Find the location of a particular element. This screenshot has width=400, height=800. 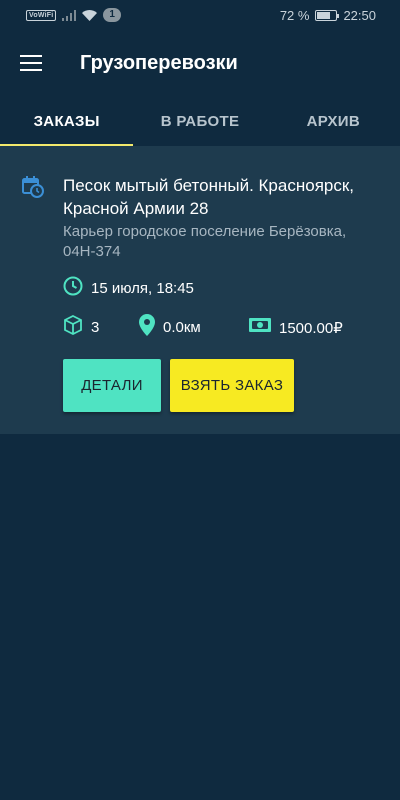

tab-orders: ЗАКАЗЫ is located at coordinates (66, 121).